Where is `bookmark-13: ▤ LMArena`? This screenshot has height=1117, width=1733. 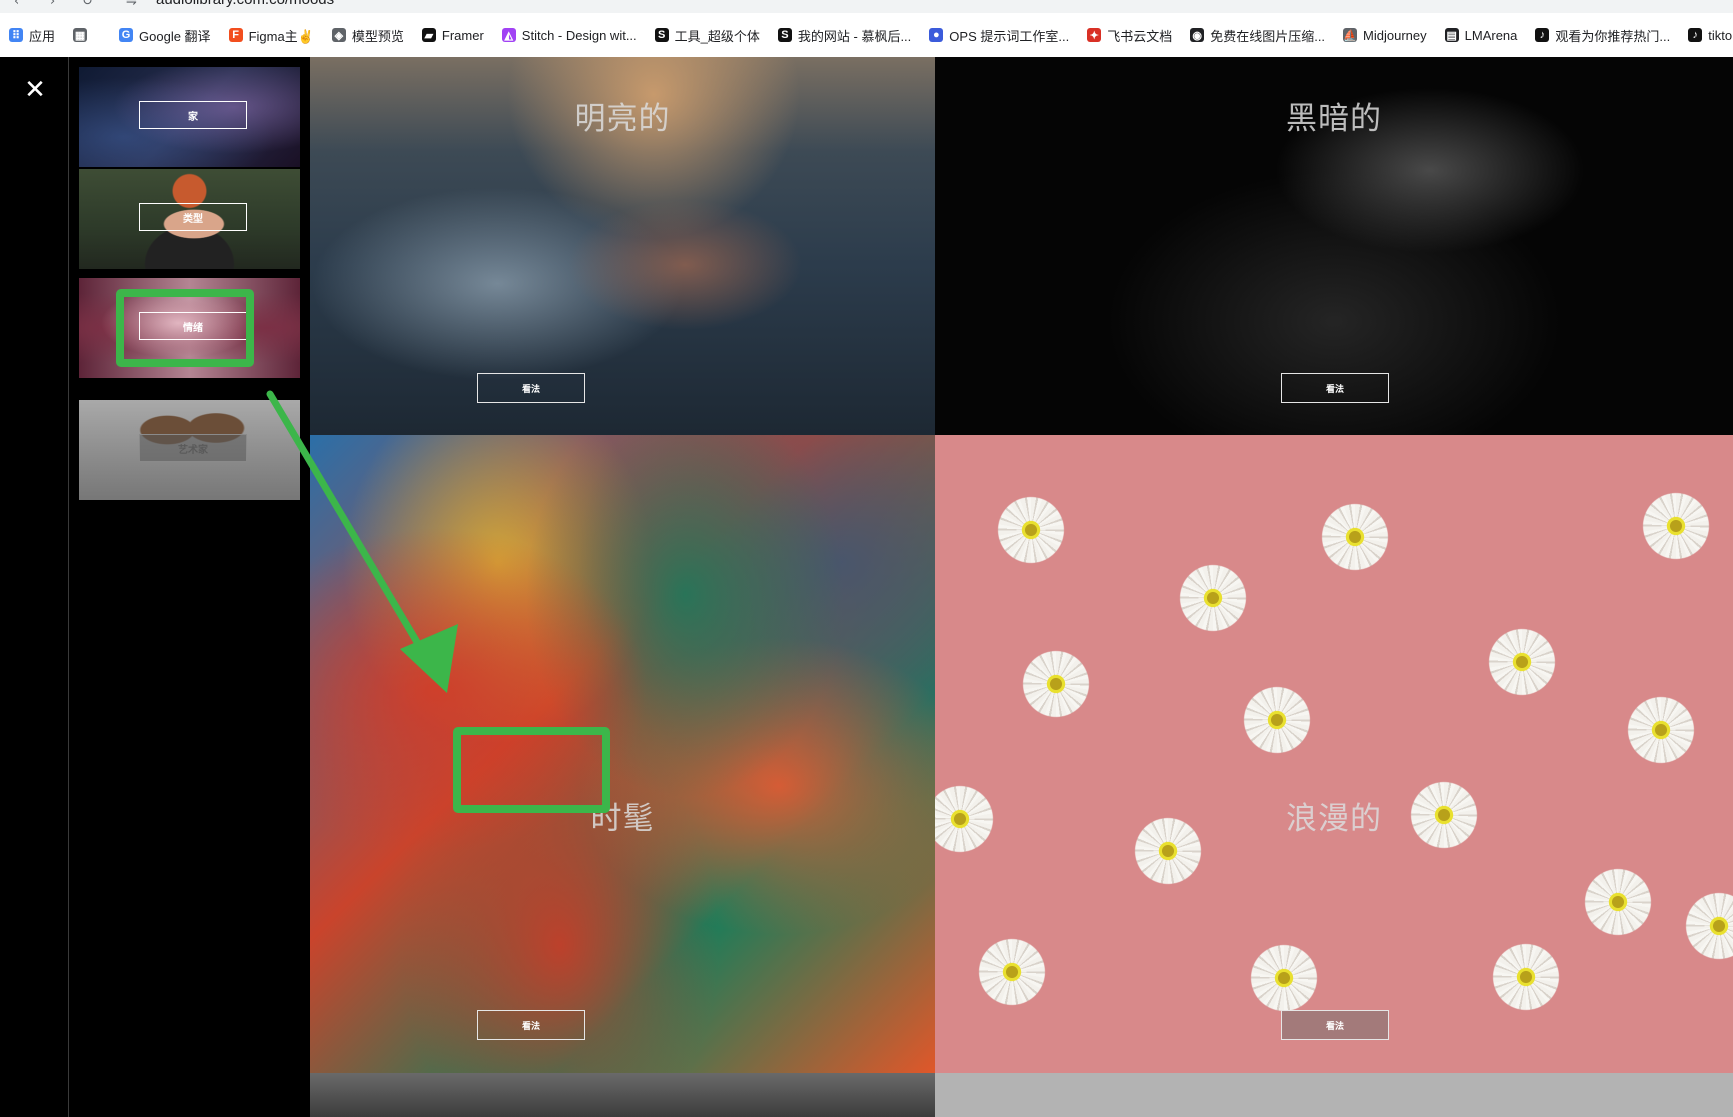 bookmark-13: ▤ LMArena is located at coordinates (1481, 35).